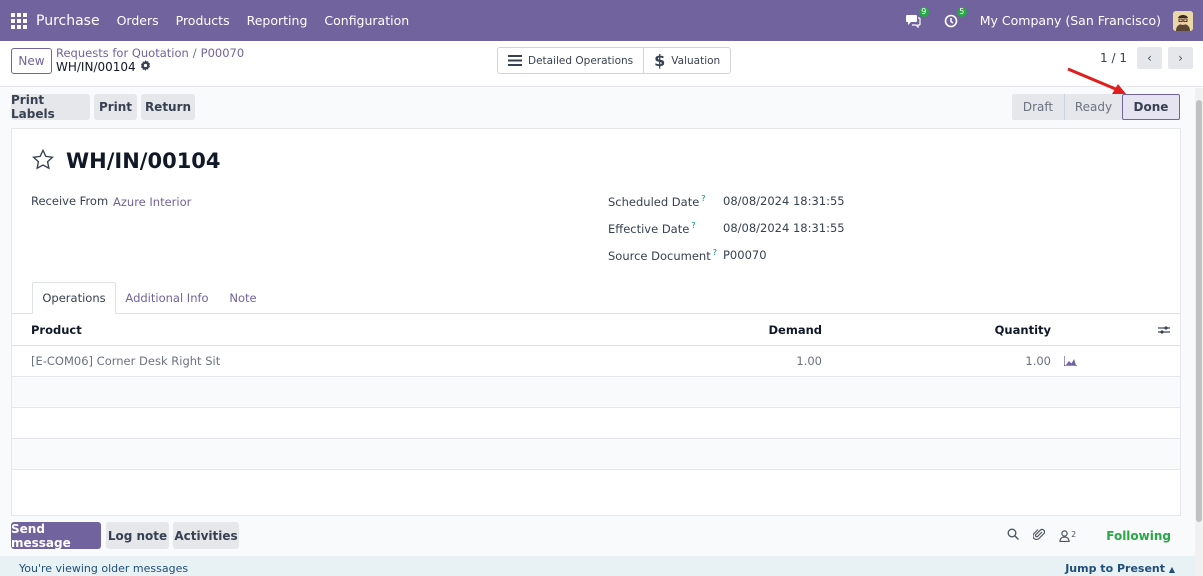  I want to click on followers-icon: 2, so click(1067, 536).